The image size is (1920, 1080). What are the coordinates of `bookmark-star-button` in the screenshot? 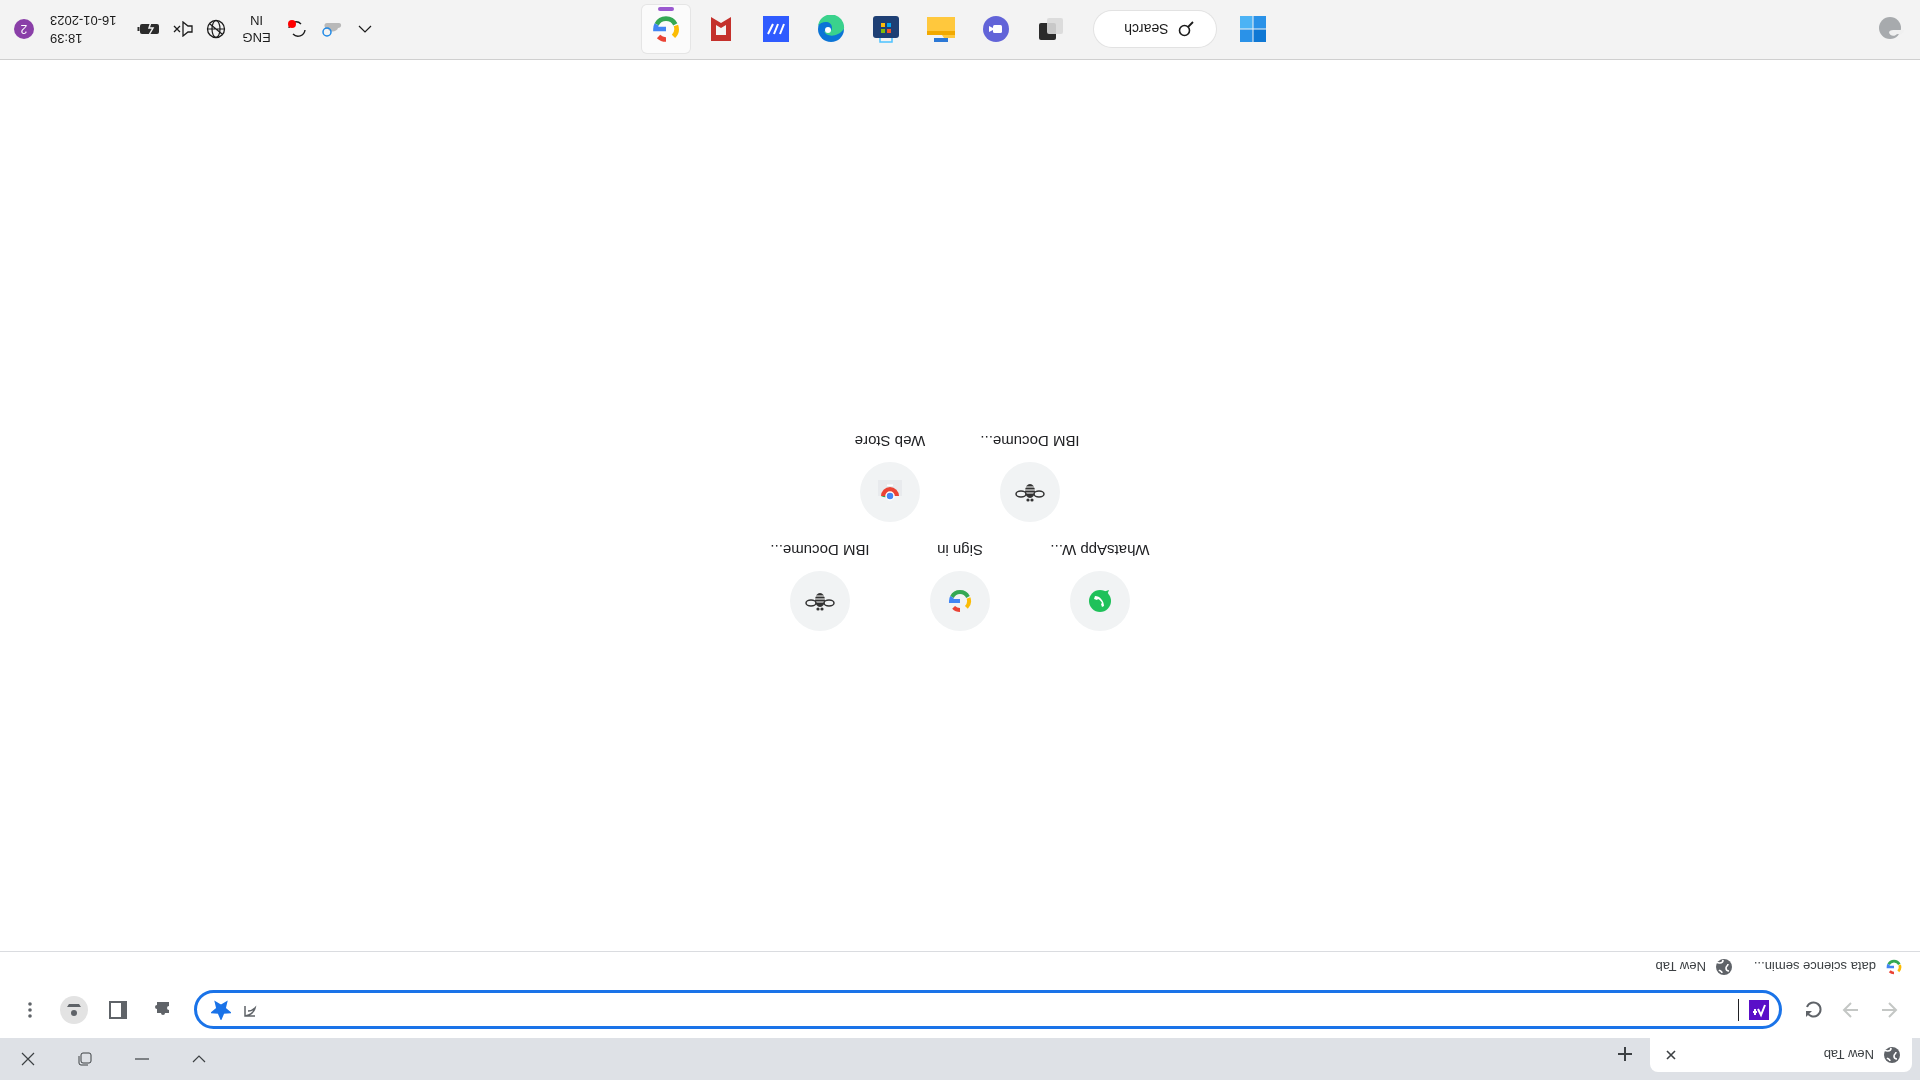 It's located at (221, 1010).